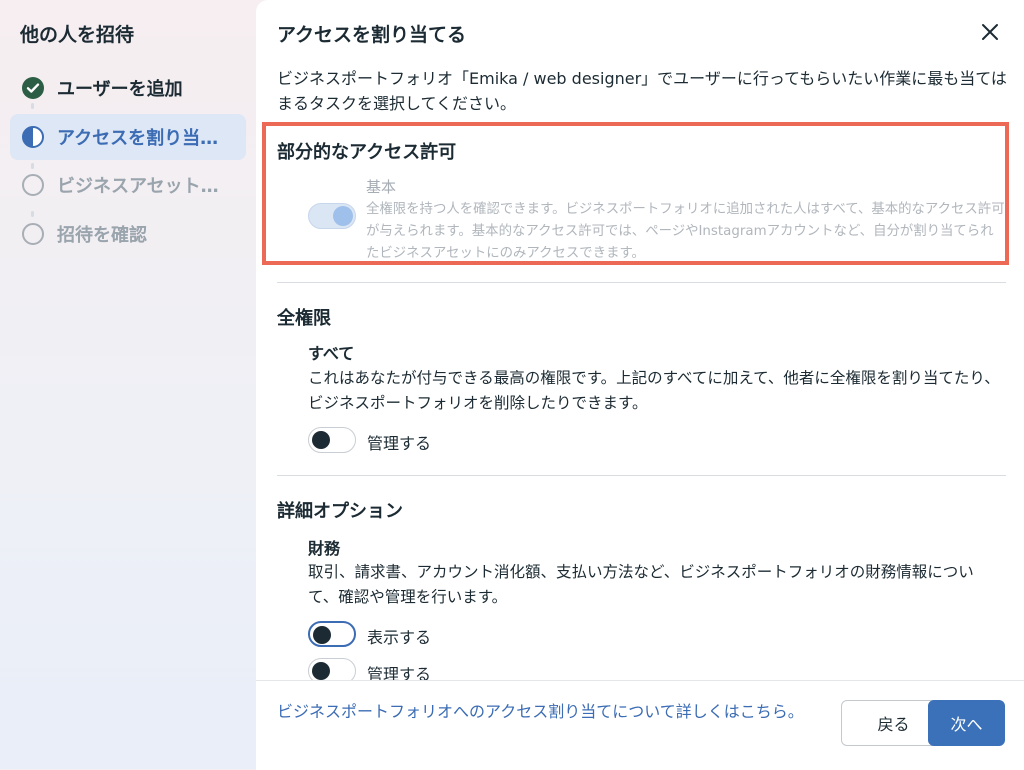 The width and height of the screenshot is (1024, 770). I want to click on detail-options-title: 詳細オプション, so click(340, 511).